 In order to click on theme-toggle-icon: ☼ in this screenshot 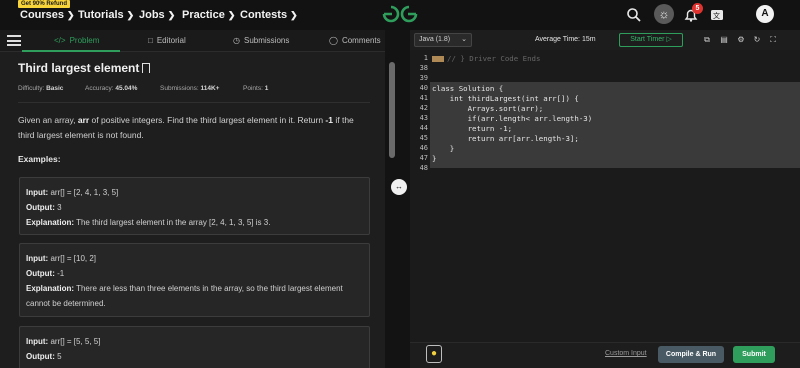, I will do `click(664, 14)`.